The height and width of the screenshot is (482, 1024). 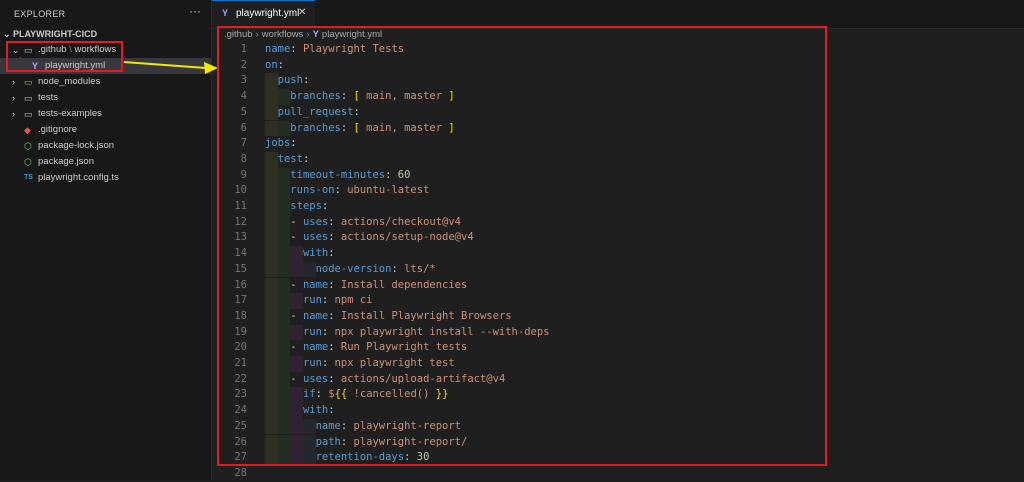 I want to click on code-text: node-version: lts/*, so click(x=375, y=268).